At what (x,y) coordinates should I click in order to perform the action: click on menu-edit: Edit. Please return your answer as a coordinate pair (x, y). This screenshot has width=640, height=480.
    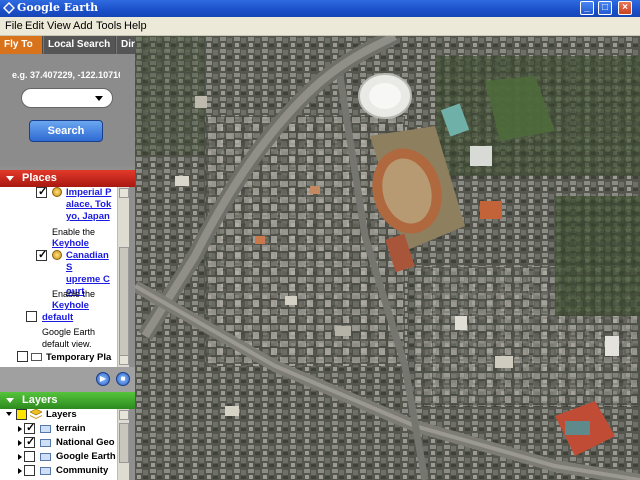
    Looking at the image, I should click on (34, 26).